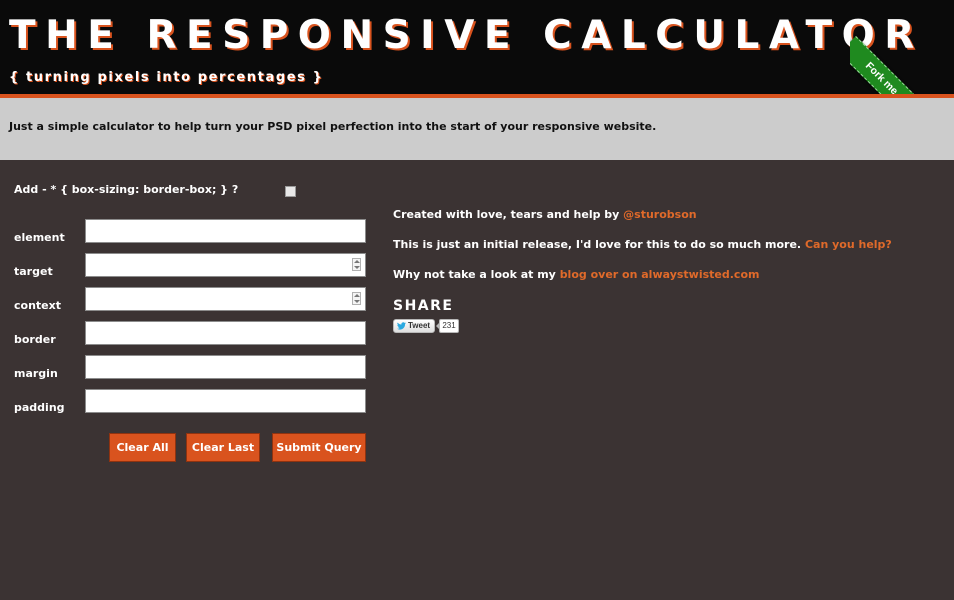 The image size is (954, 600). What do you see at coordinates (319, 447) in the screenshot?
I see `submit-query-button: Submit Query` at bounding box center [319, 447].